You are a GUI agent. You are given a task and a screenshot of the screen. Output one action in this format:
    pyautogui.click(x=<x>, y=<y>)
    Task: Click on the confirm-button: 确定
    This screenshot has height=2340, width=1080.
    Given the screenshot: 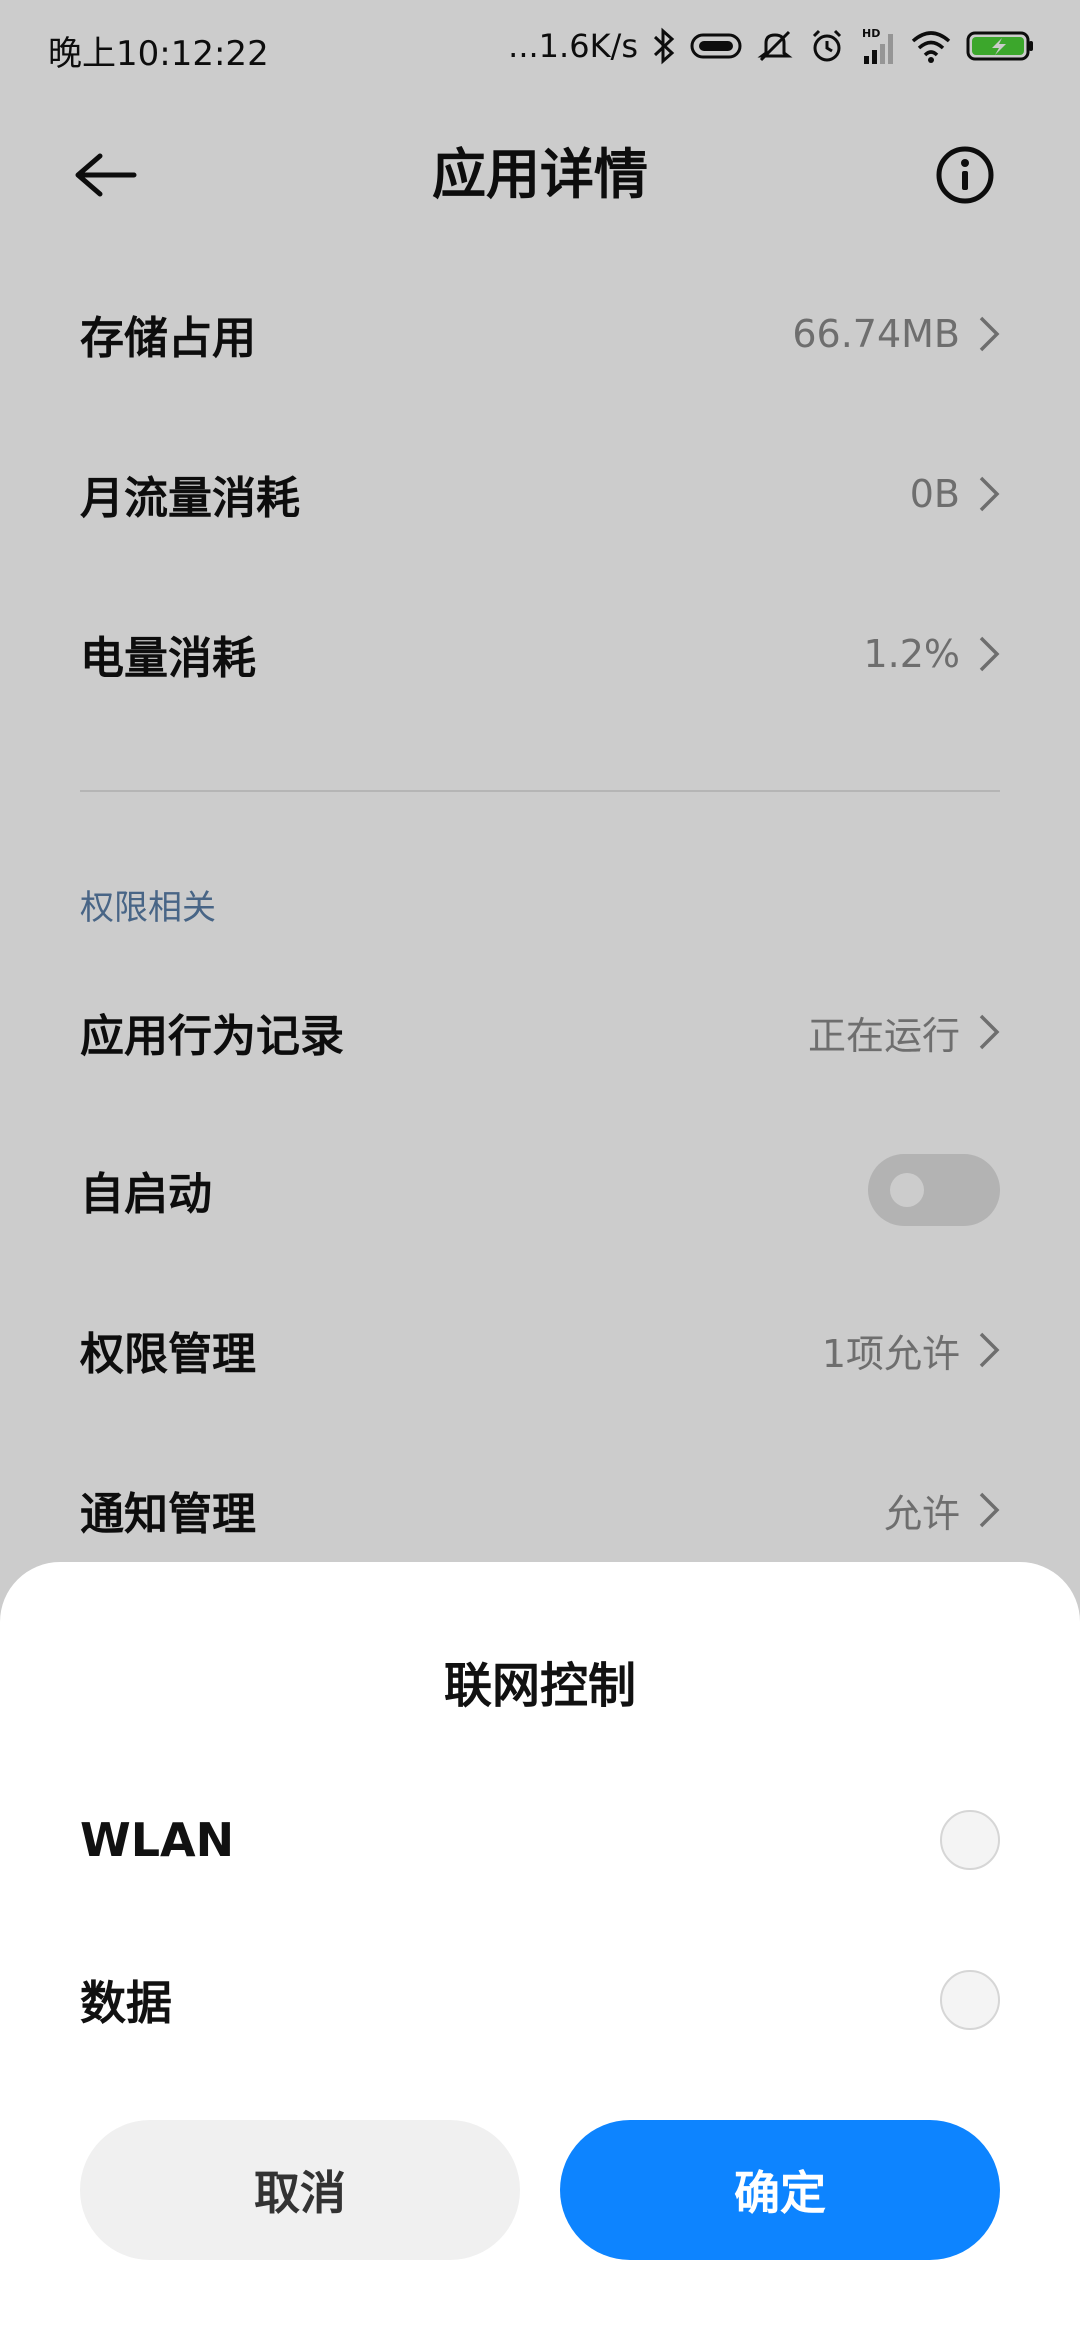 What is the action you would take?
    pyautogui.click(x=780, y=2190)
    